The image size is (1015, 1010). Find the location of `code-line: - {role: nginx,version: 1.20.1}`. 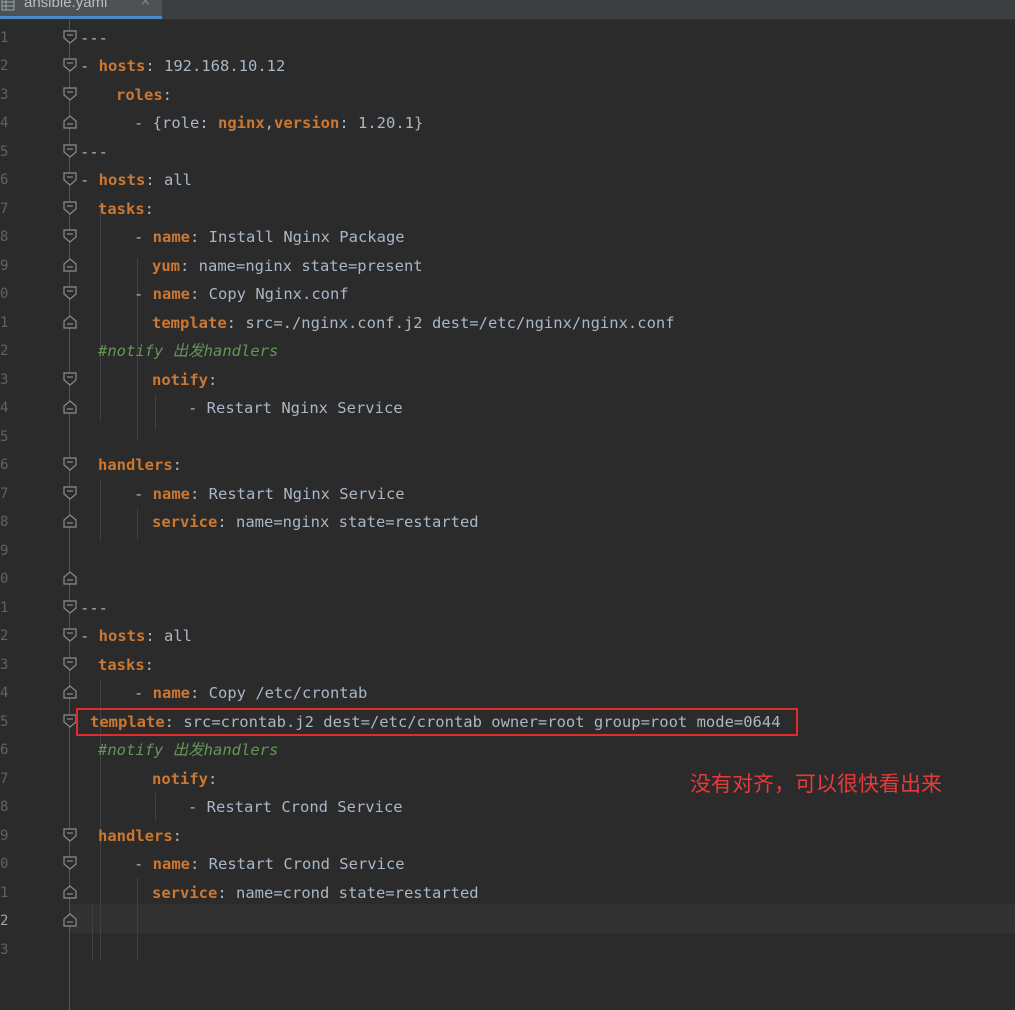

code-line: - {role: nginx,version: 1.20.1} is located at coordinates (278, 123).